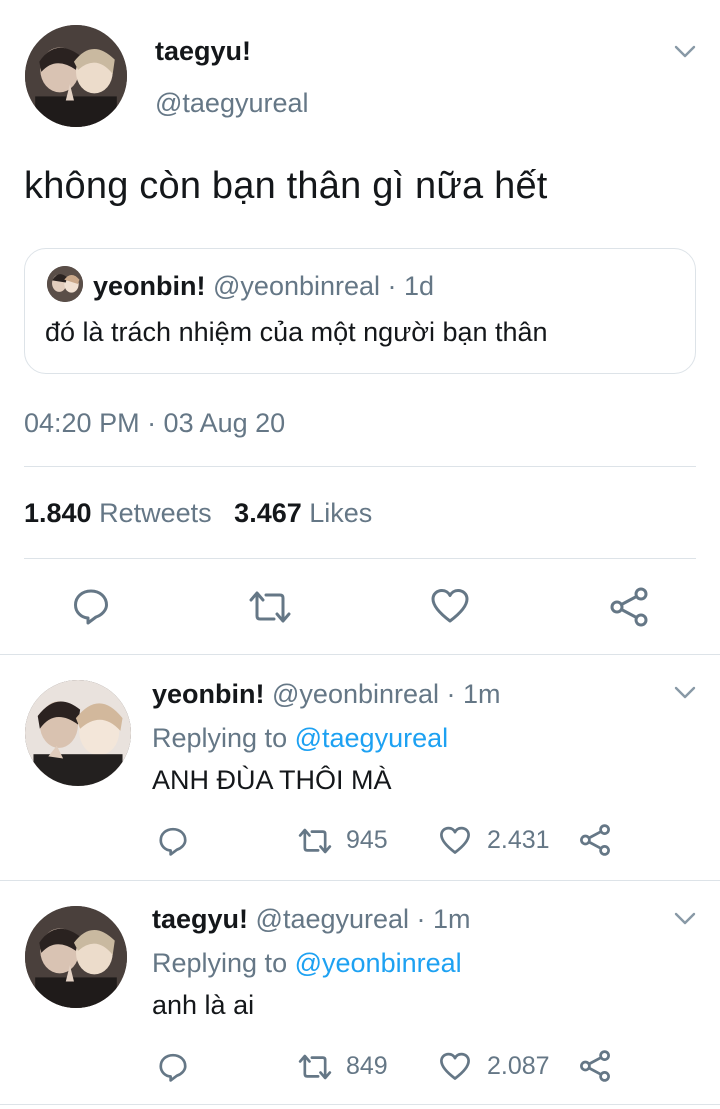  Describe the element at coordinates (154, 423) in the screenshot. I see `tweet-timestamp: 04:20 PM · 03 Aug 20` at that location.